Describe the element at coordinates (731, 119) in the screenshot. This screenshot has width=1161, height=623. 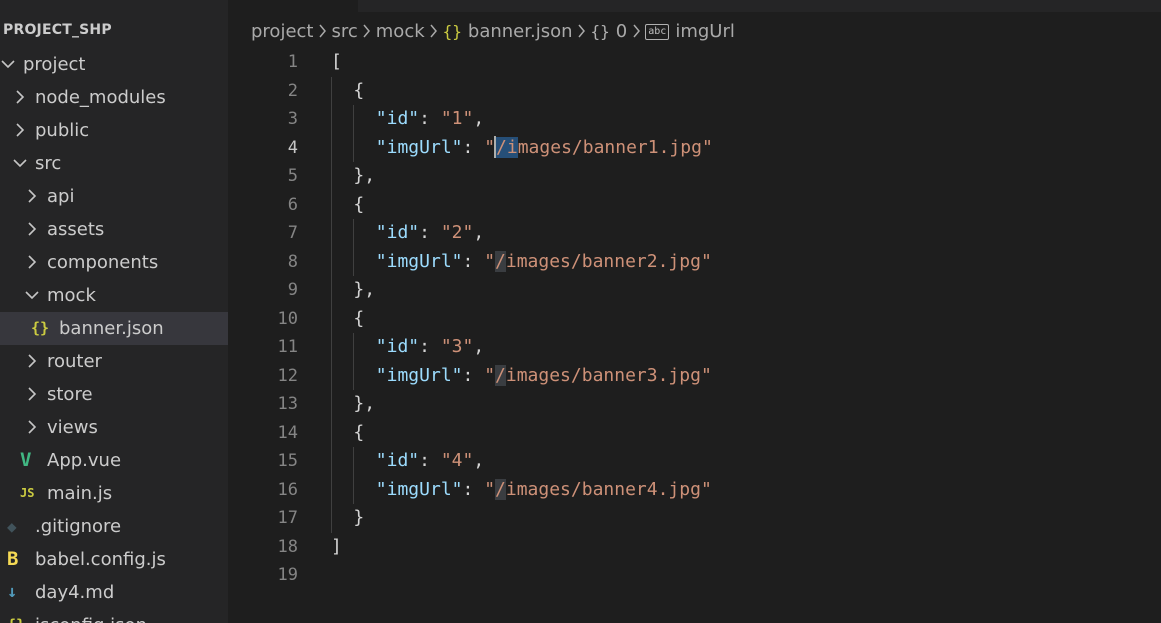
I see `code-line: "id": "1",` at that location.